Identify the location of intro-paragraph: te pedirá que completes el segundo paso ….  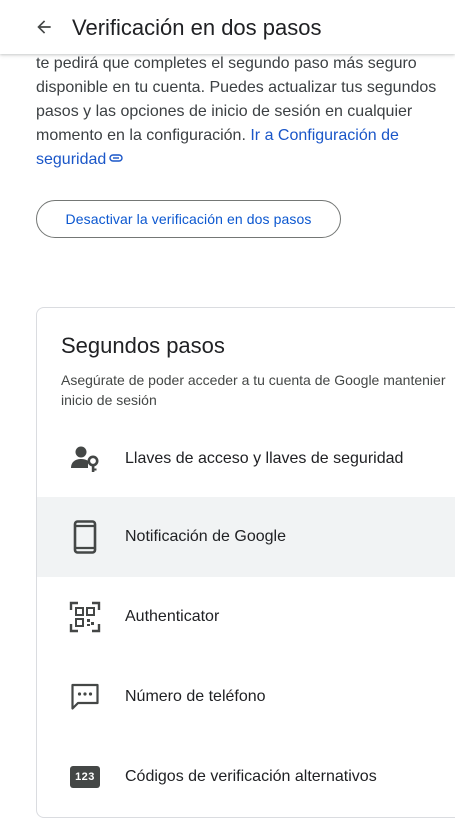
(241, 112).